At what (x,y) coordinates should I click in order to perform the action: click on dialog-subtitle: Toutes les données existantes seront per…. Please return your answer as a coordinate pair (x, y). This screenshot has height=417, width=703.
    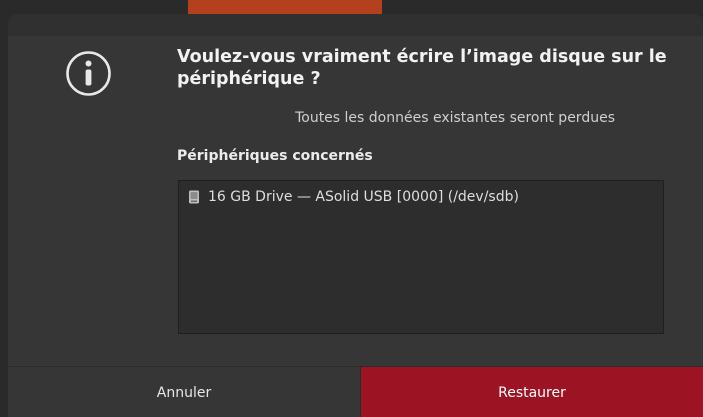
    Looking at the image, I should click on (455, 118).